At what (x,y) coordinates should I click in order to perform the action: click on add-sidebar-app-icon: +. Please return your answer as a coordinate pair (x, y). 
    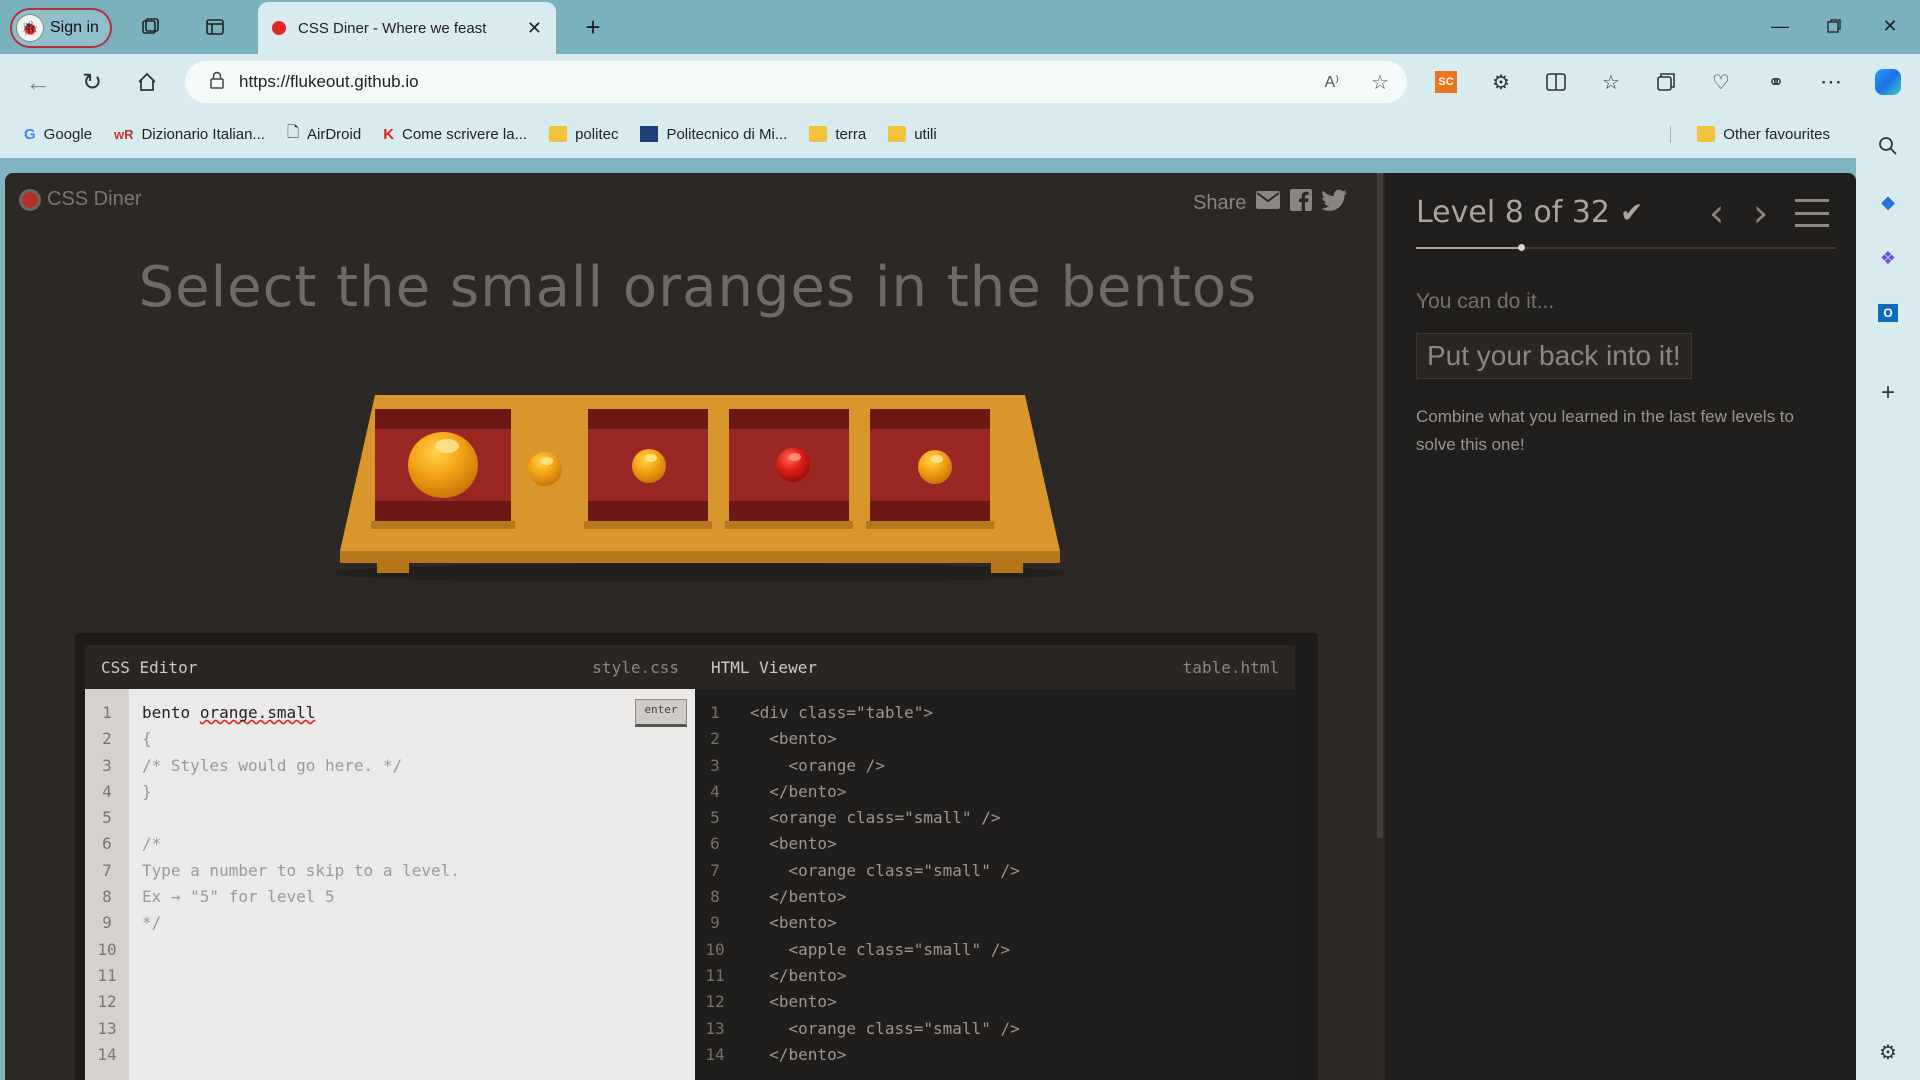
    Looking at the image, I should click on (1888, 393).